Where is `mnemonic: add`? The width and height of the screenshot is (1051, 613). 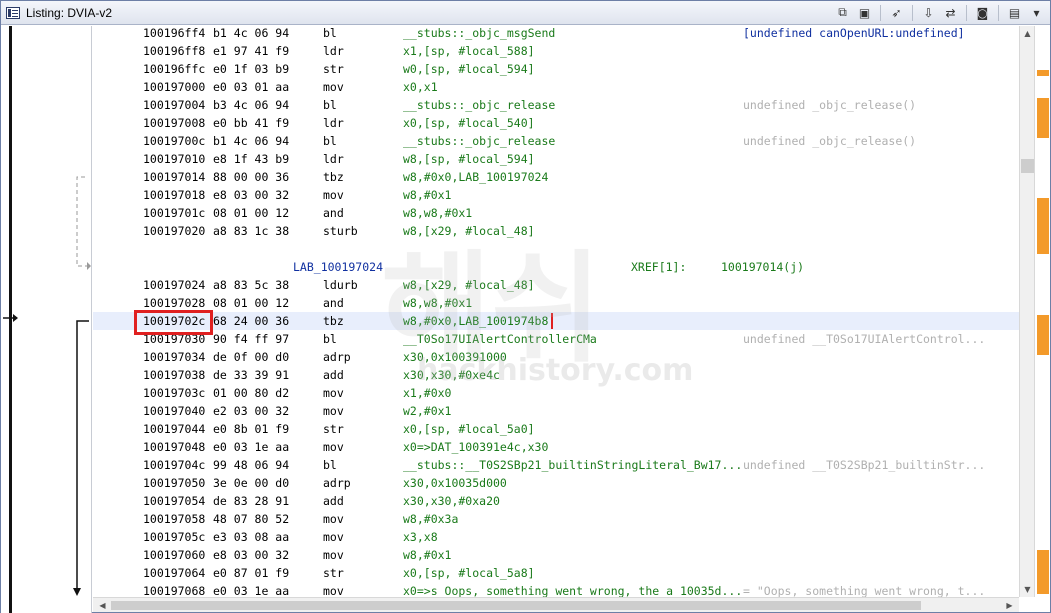 mnemonic: add is located at coordinates (333, 375).